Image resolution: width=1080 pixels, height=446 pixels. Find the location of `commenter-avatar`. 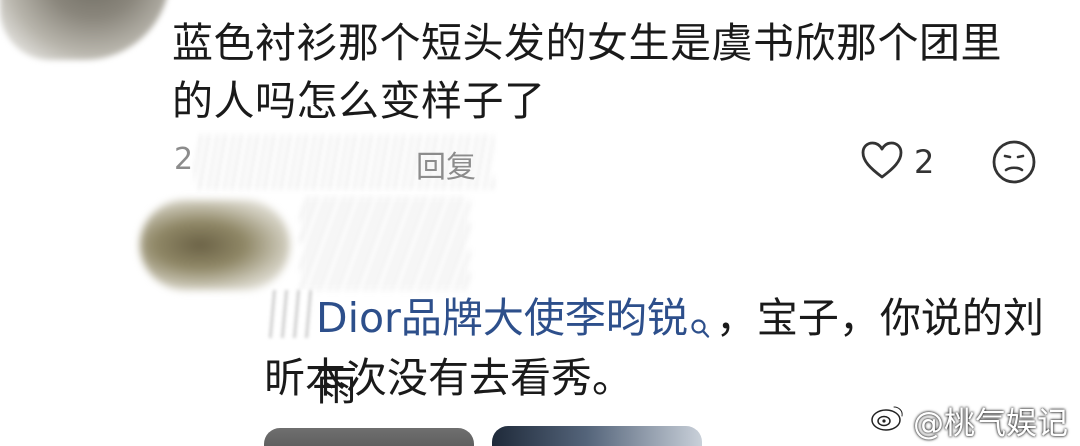

commenter-avatar is located at coordinates (85, 30).